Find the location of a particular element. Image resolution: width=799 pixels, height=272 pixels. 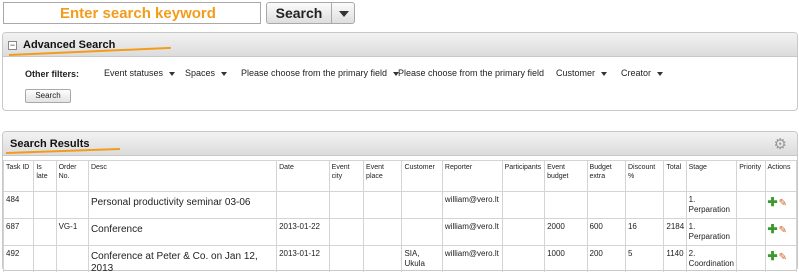

customer-cell: SIA, Ukula is located at coordinates (422, 258).